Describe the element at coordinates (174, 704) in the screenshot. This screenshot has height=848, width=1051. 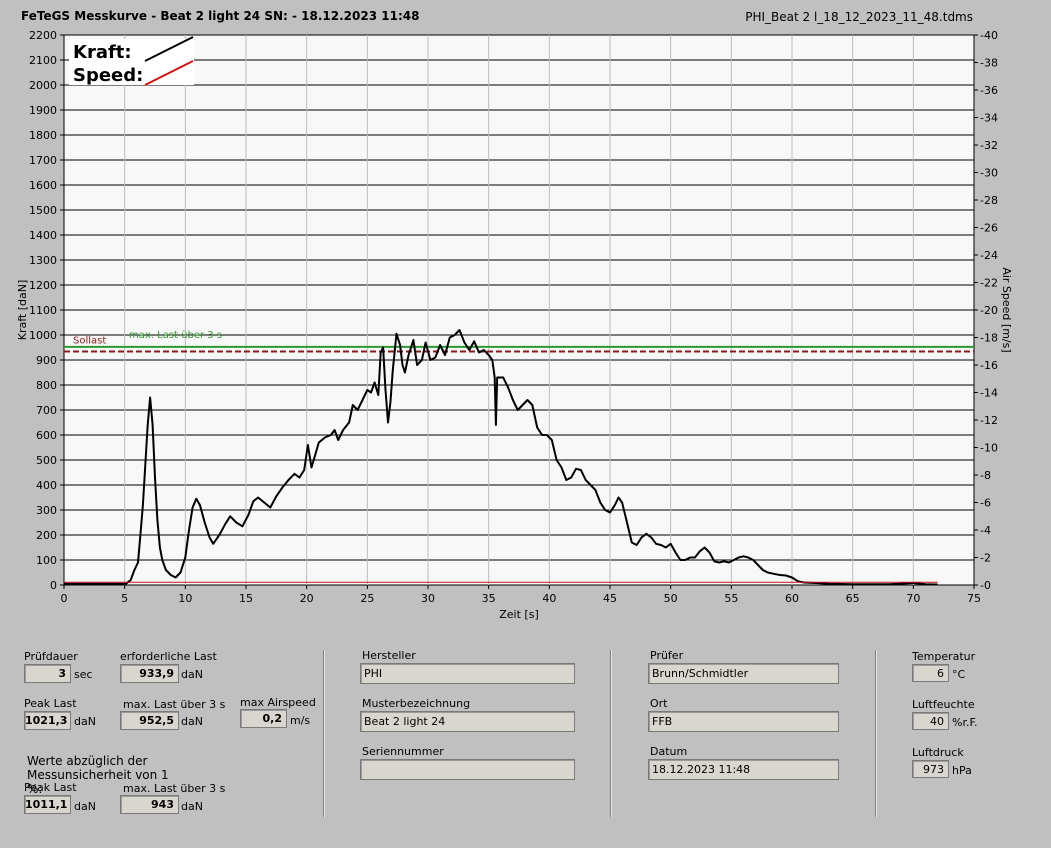
I see `max-last-label: max. Last über 3 s` at that location.